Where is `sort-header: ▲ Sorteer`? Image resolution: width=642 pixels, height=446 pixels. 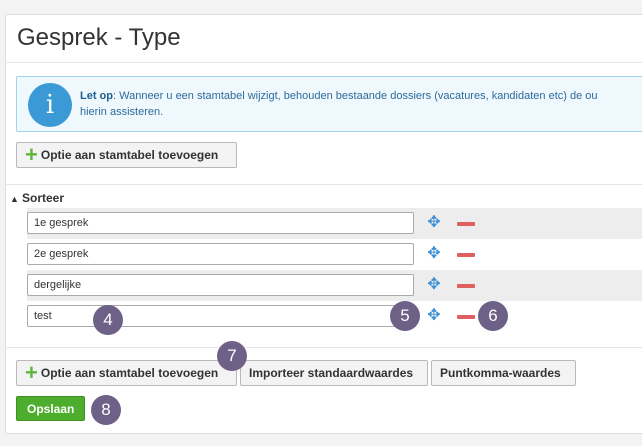 sort-header: ▲ Sorteer is located at coordinates (37, 198).